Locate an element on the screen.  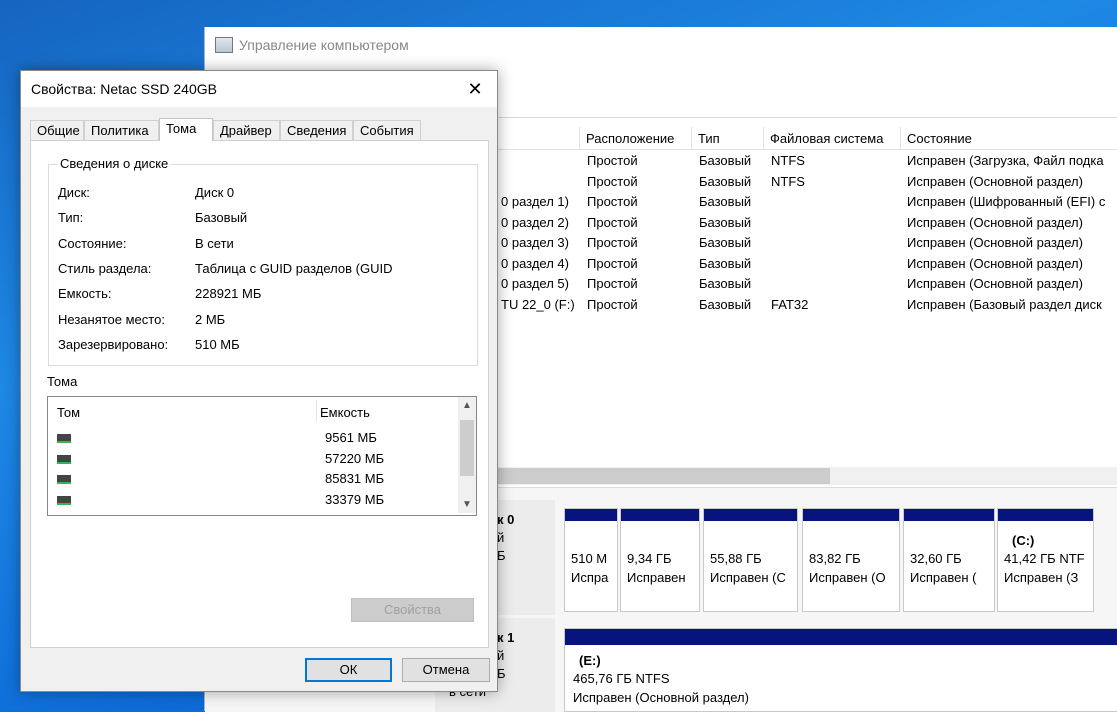
column-filesystem: Файловая система is located at coordinates (831, 138).